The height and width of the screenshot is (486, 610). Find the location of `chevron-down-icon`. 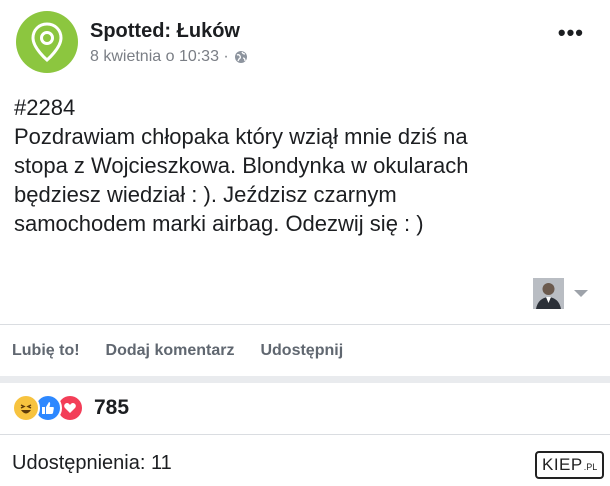

chevron-down-icon is located at coordinates (581, 293).